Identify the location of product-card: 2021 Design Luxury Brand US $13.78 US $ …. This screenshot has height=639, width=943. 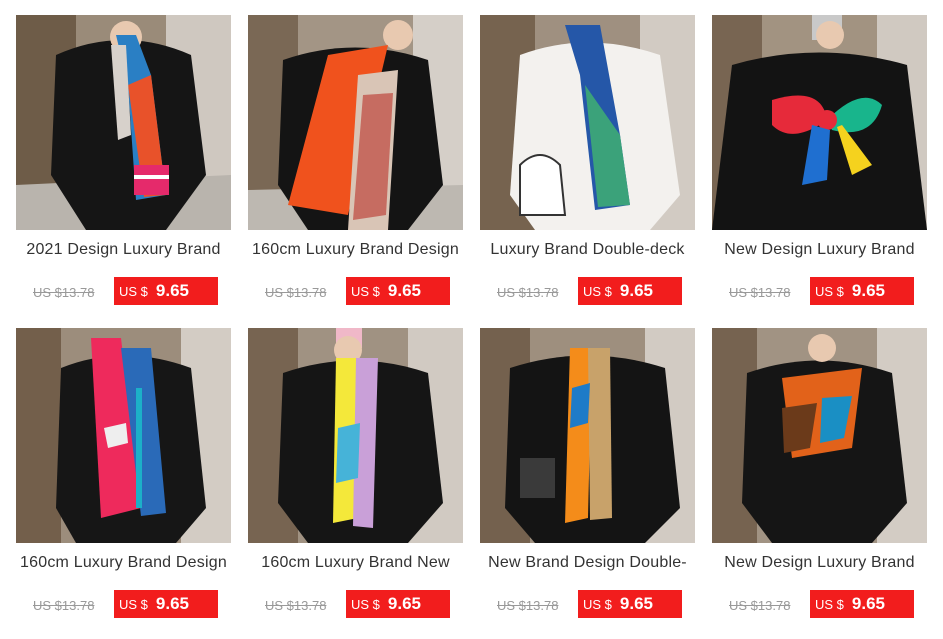
(123, 171).